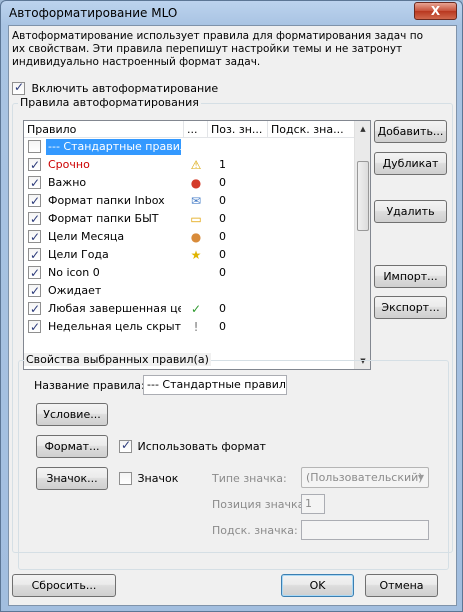 The width and height of the screenshot is (463, 612). I want to click on enable-autoformat-check, so click(18, 87).